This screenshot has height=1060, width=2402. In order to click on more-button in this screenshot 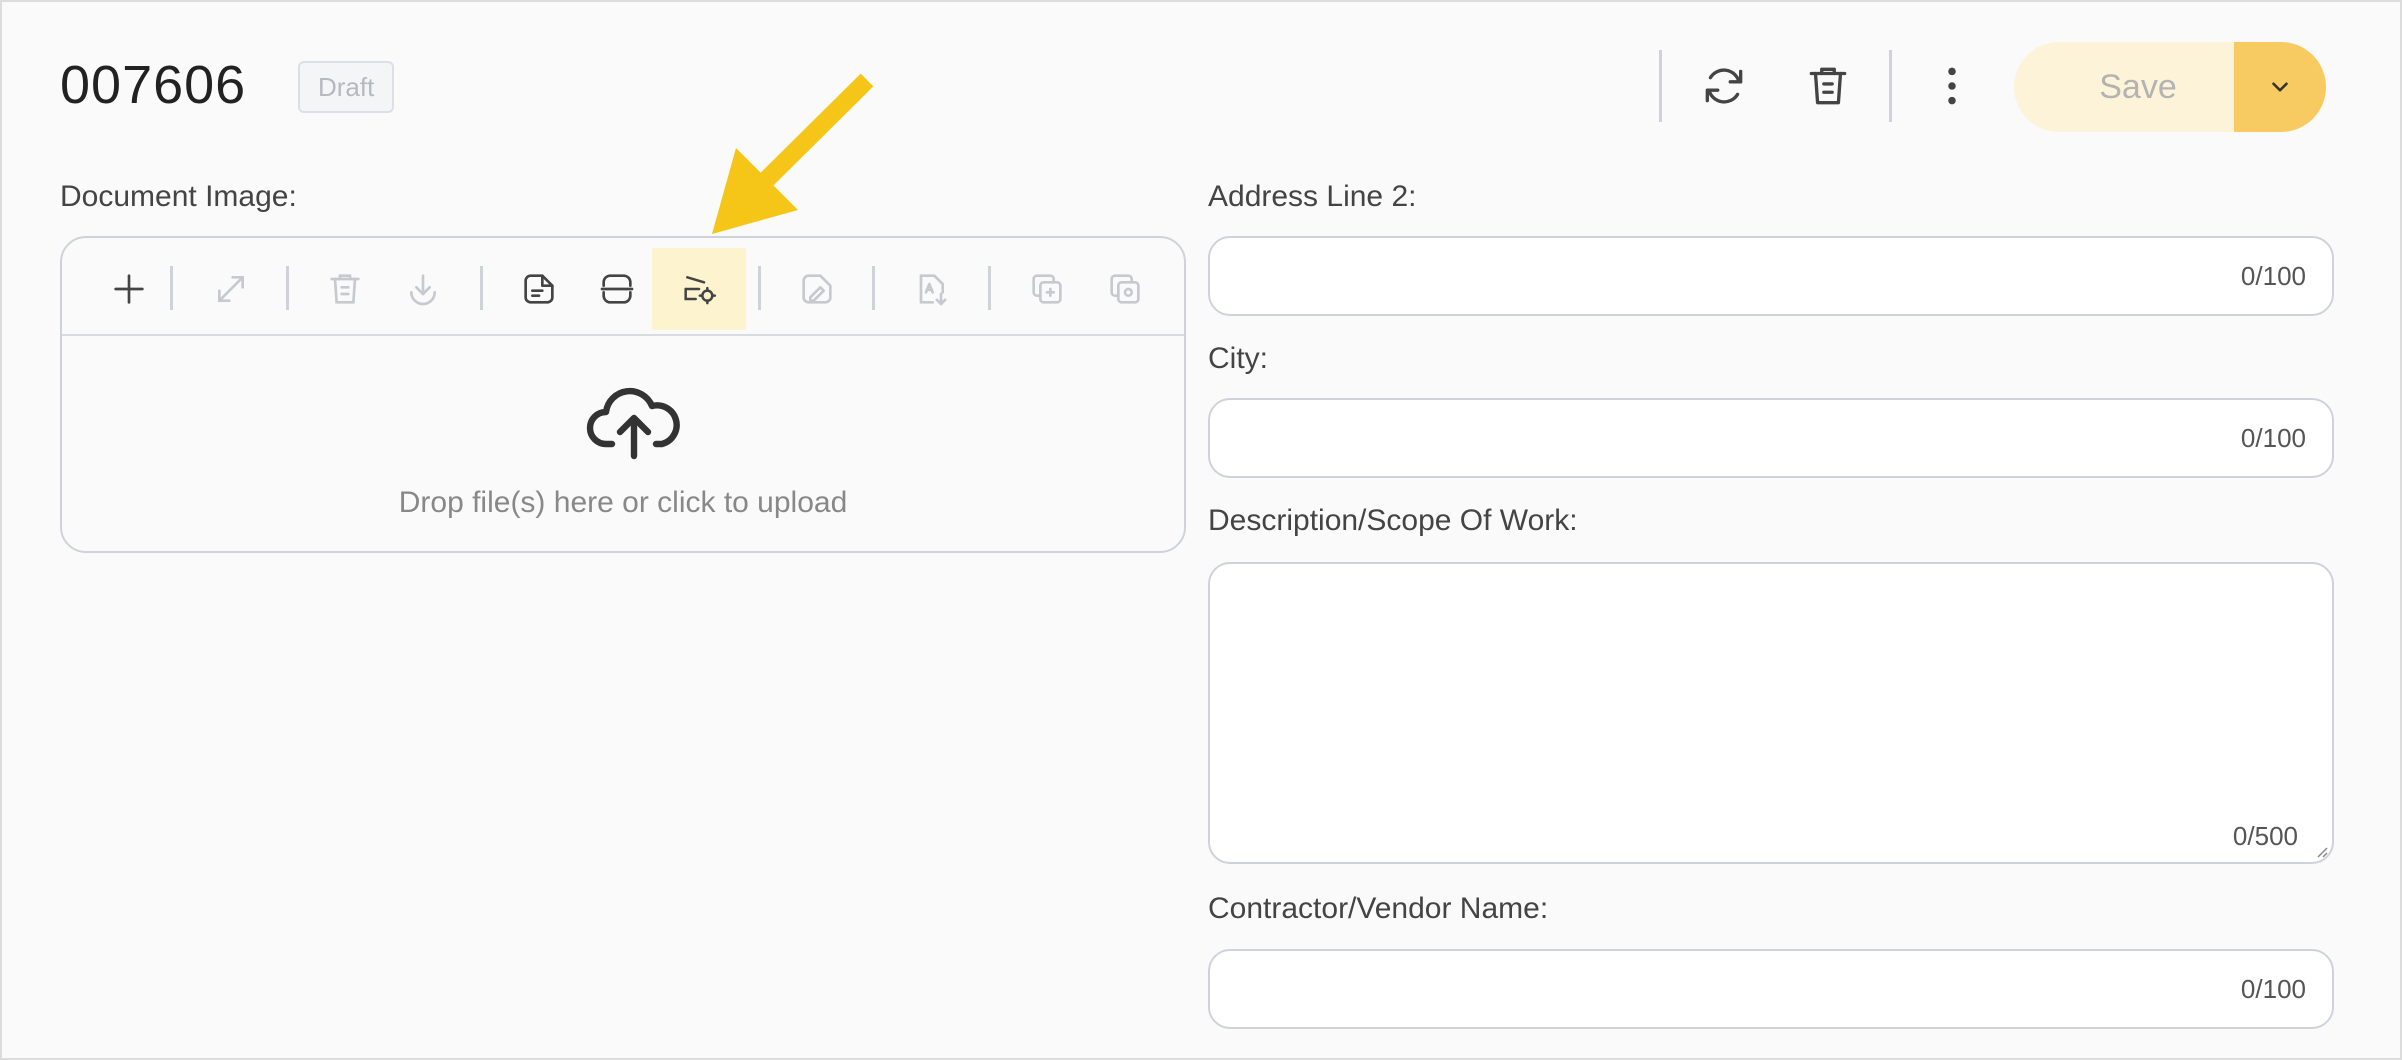, I will do `click(1952, 86)`.